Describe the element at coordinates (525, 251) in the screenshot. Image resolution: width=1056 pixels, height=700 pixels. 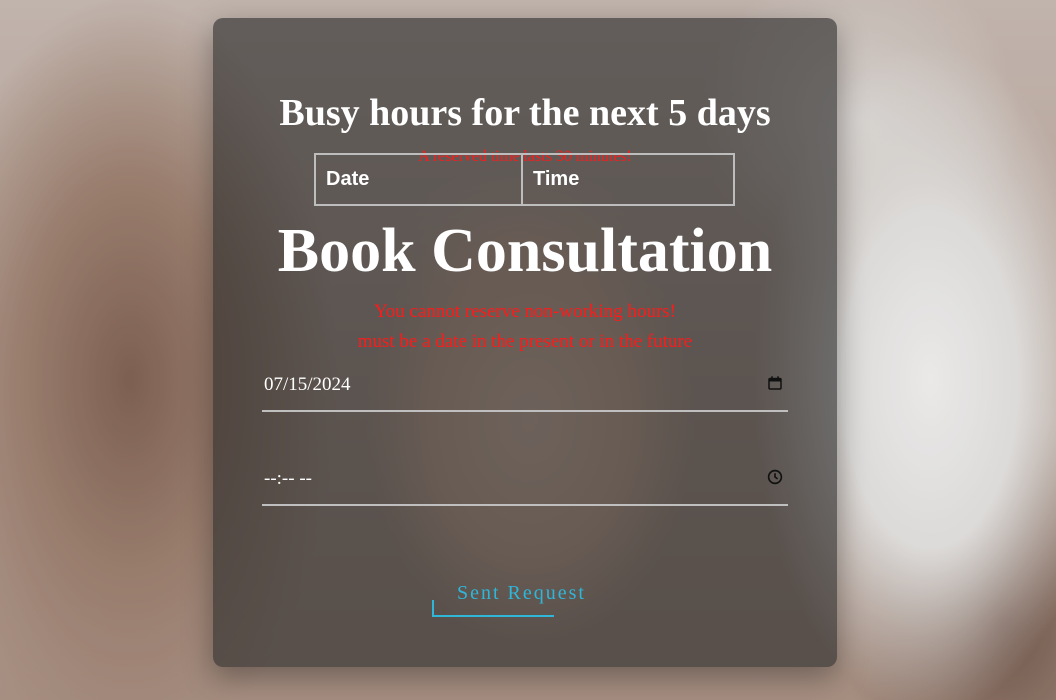
I see `book-consultation-title: Book Consultation` at that location.